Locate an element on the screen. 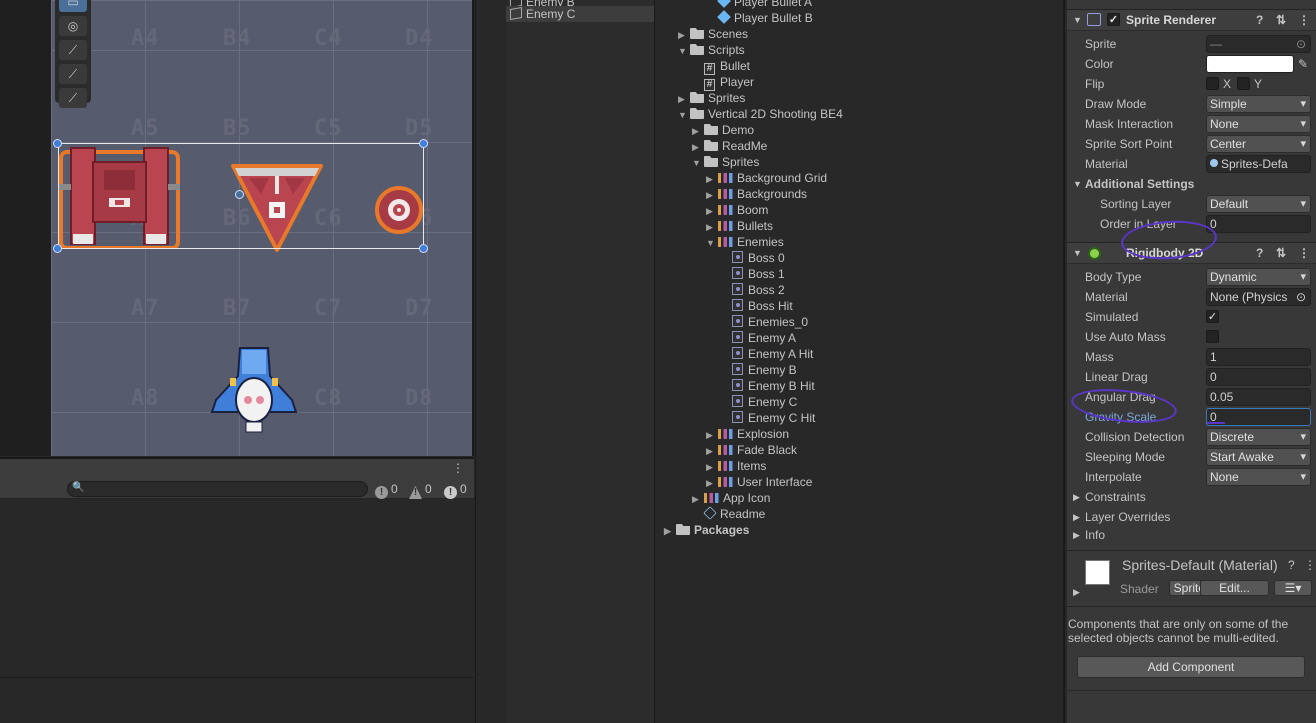  project-item: Boss 0 is located at coordinates (752, 258).